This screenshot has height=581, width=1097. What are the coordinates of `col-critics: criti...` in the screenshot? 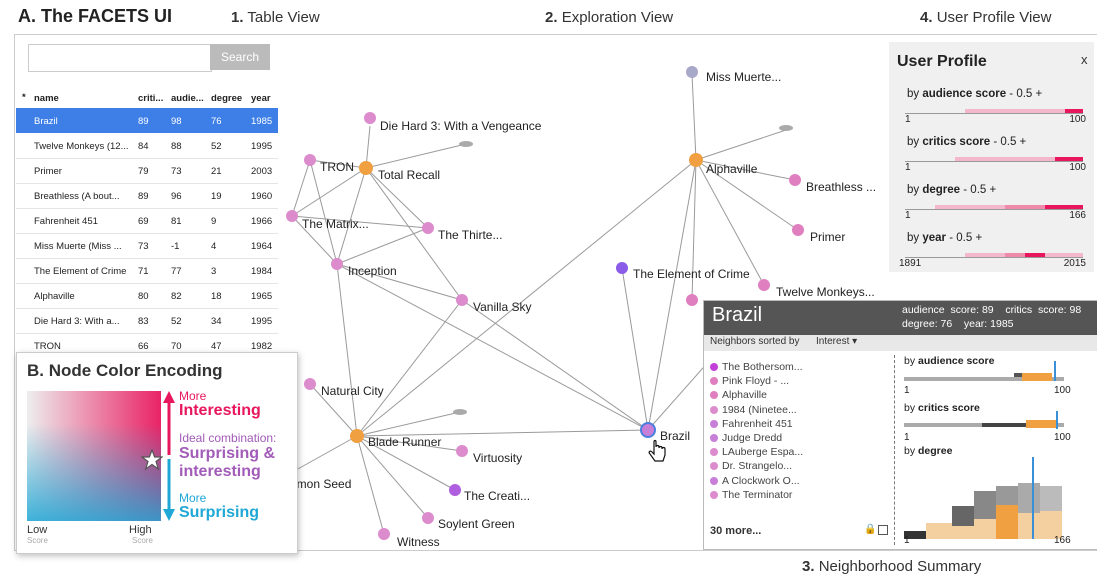 It's located at (150, 98).